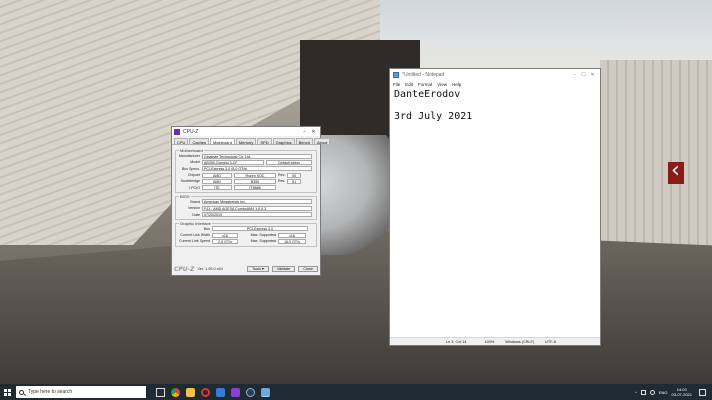 The image size is (712, 400). What do you see at coordinates (495, 84) in the screenshot?
I see `notepad-menu-bar: File Edit Format View Help` at bounding box center [495, 84].